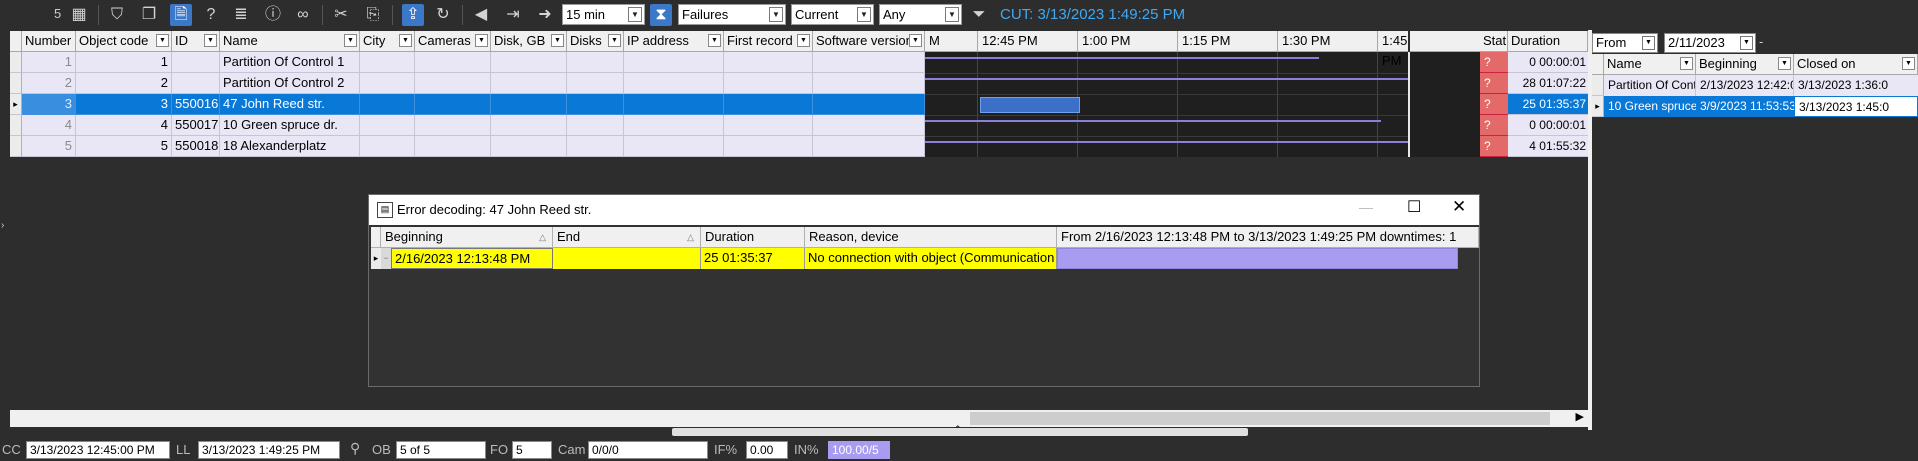 The width and height of the screenshot is (1918, 461). What do you see at coordinates (1548, 104) in the screenshot?
I see `duration-cell: 25 01:35:37` at bounding box center [1548, 104].